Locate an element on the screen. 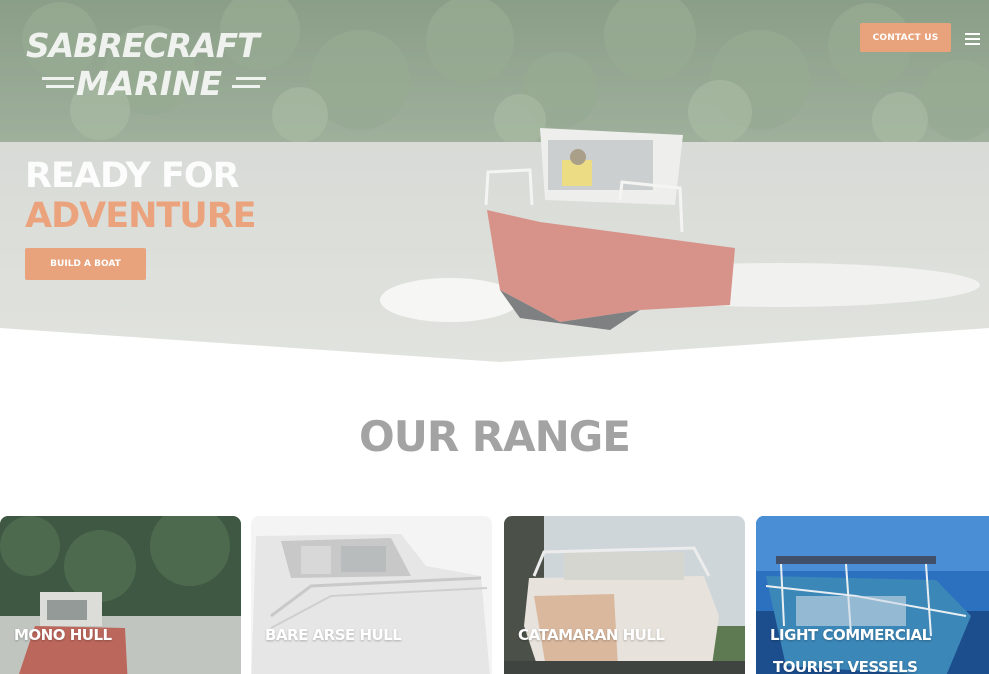  light-commercial-image is located at coordinates (872, 595).